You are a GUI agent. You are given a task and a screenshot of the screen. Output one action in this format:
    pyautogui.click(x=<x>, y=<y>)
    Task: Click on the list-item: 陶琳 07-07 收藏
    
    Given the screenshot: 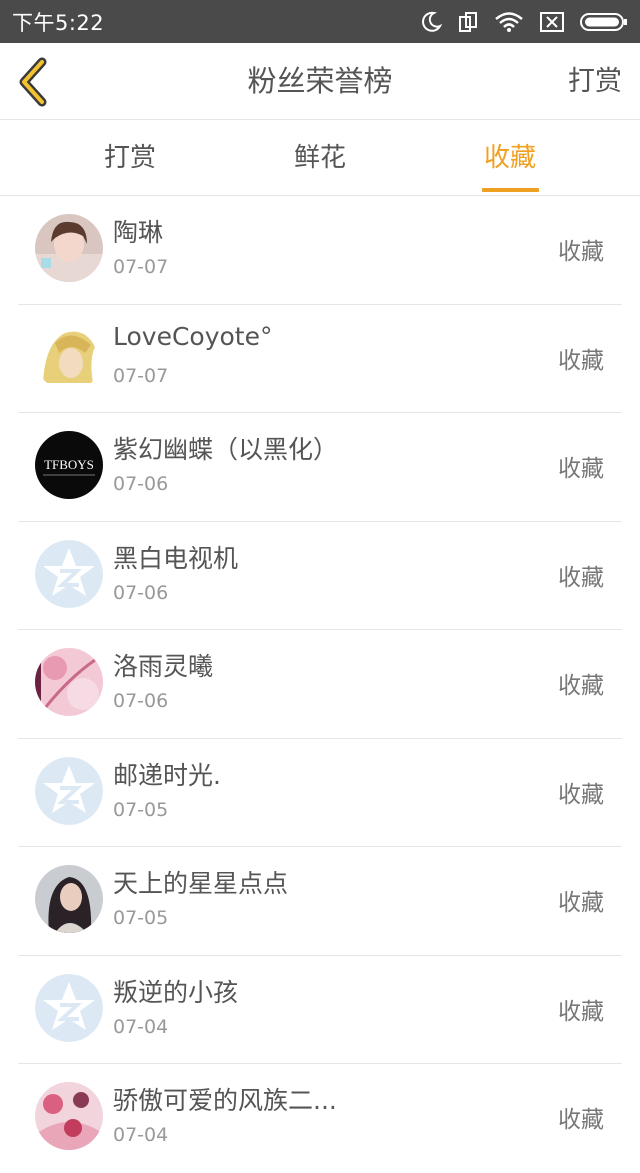 What is the action you would take?
    pyautogui.click(x=320, y=250)
    